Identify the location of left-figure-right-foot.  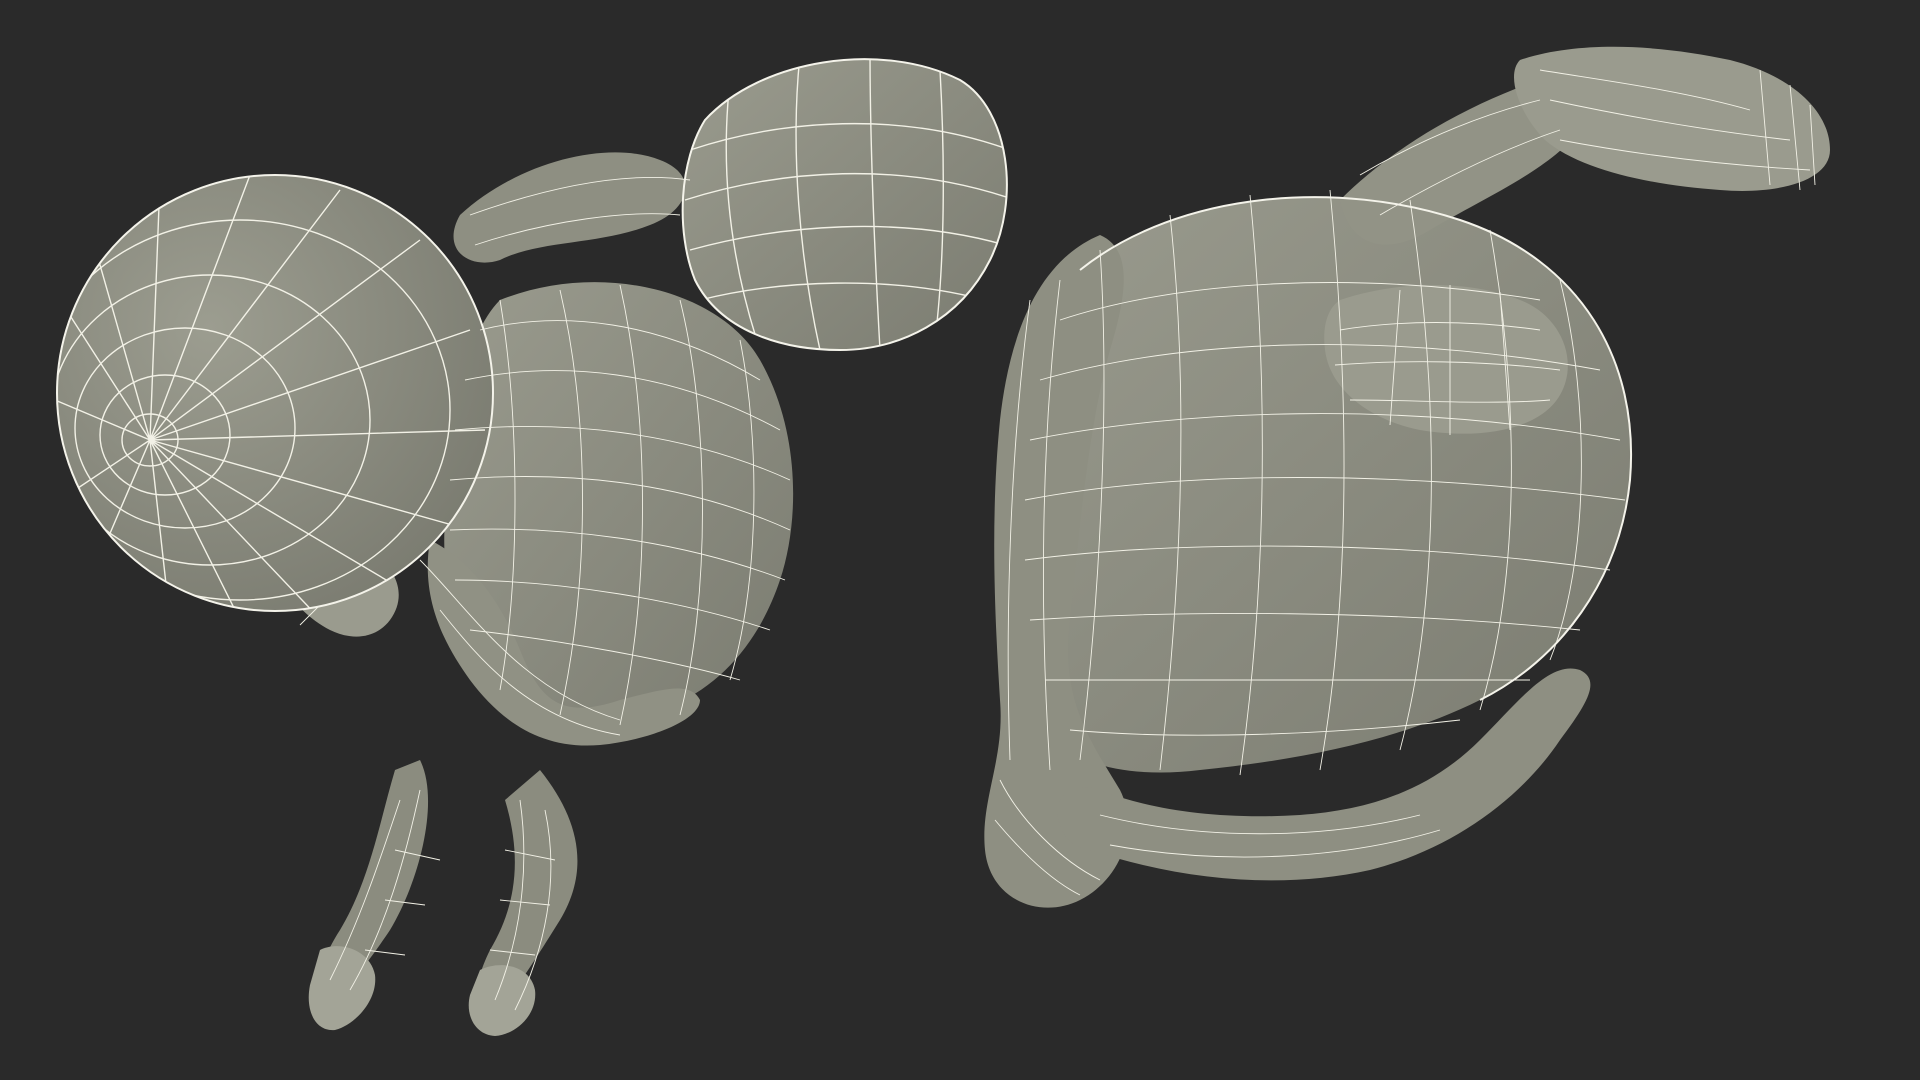
(502, 1000).